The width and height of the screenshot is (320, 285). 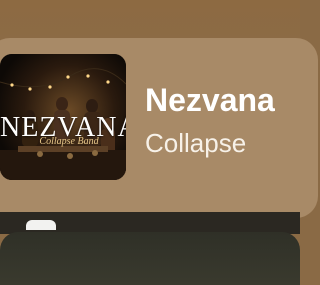 I want to click on handle-indicator, so click(x=41, y=225).